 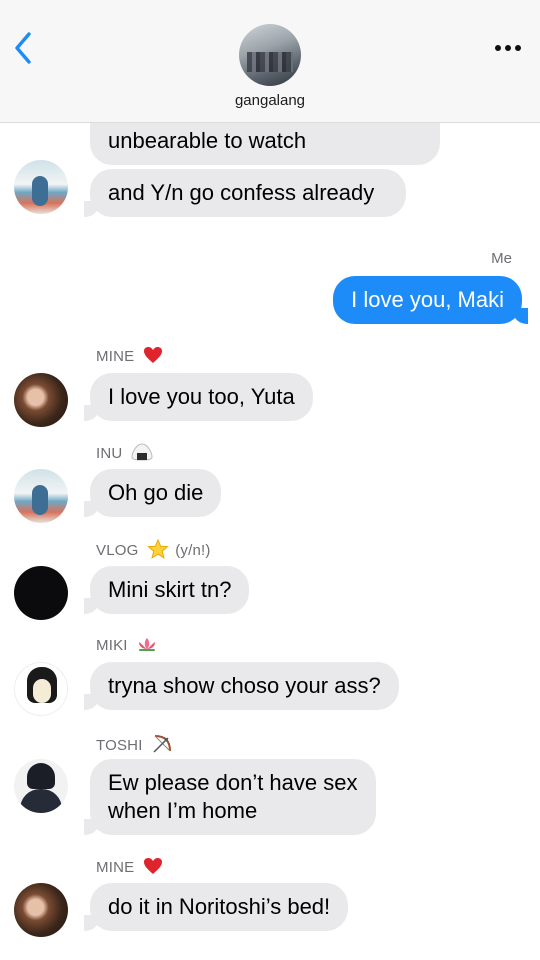 I want to click on sender-label: MIKI, so click(x=127, y=646).